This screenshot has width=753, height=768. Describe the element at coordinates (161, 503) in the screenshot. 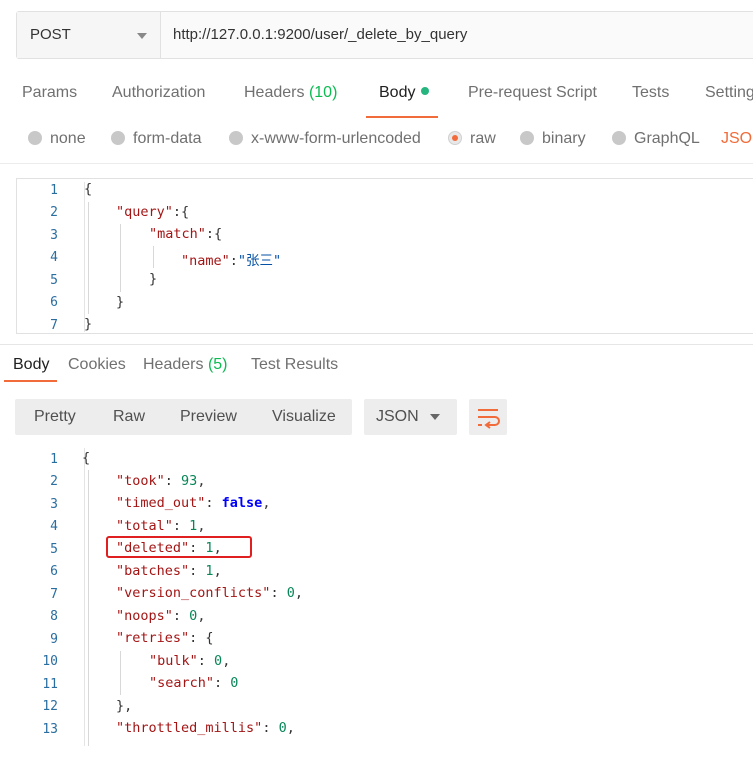

I see `json-key: "timed_out"` at that location.